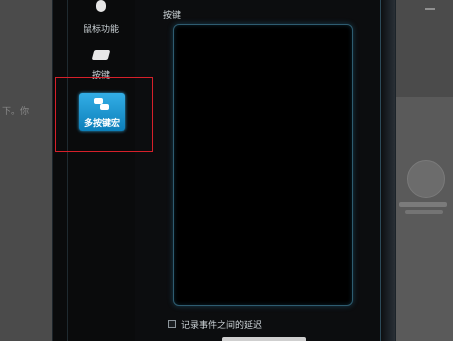  Describe the element at coordinates (172, 16) in the screenshot. I see `section-title: 按键` at that location.